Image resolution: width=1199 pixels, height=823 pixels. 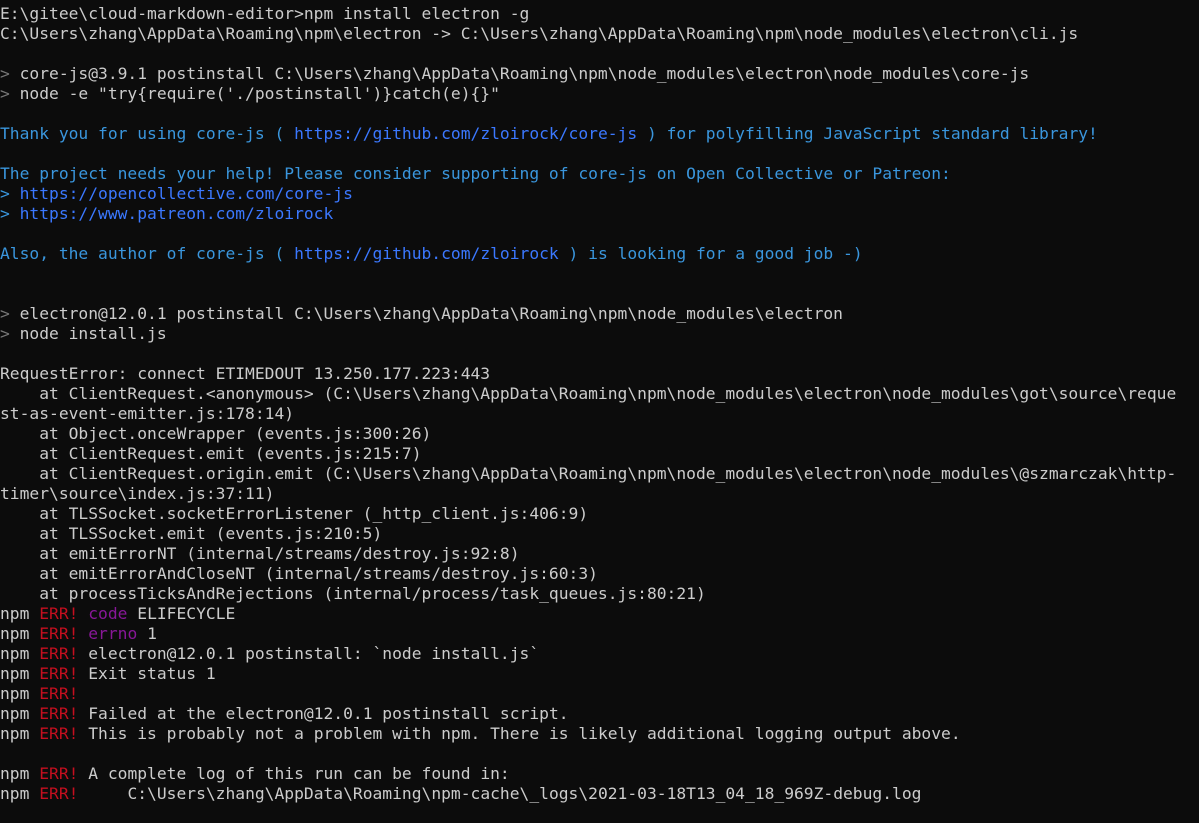 I want to click on url-link: https://github.com/zloirock/core-js, so click(x=465, y=133).